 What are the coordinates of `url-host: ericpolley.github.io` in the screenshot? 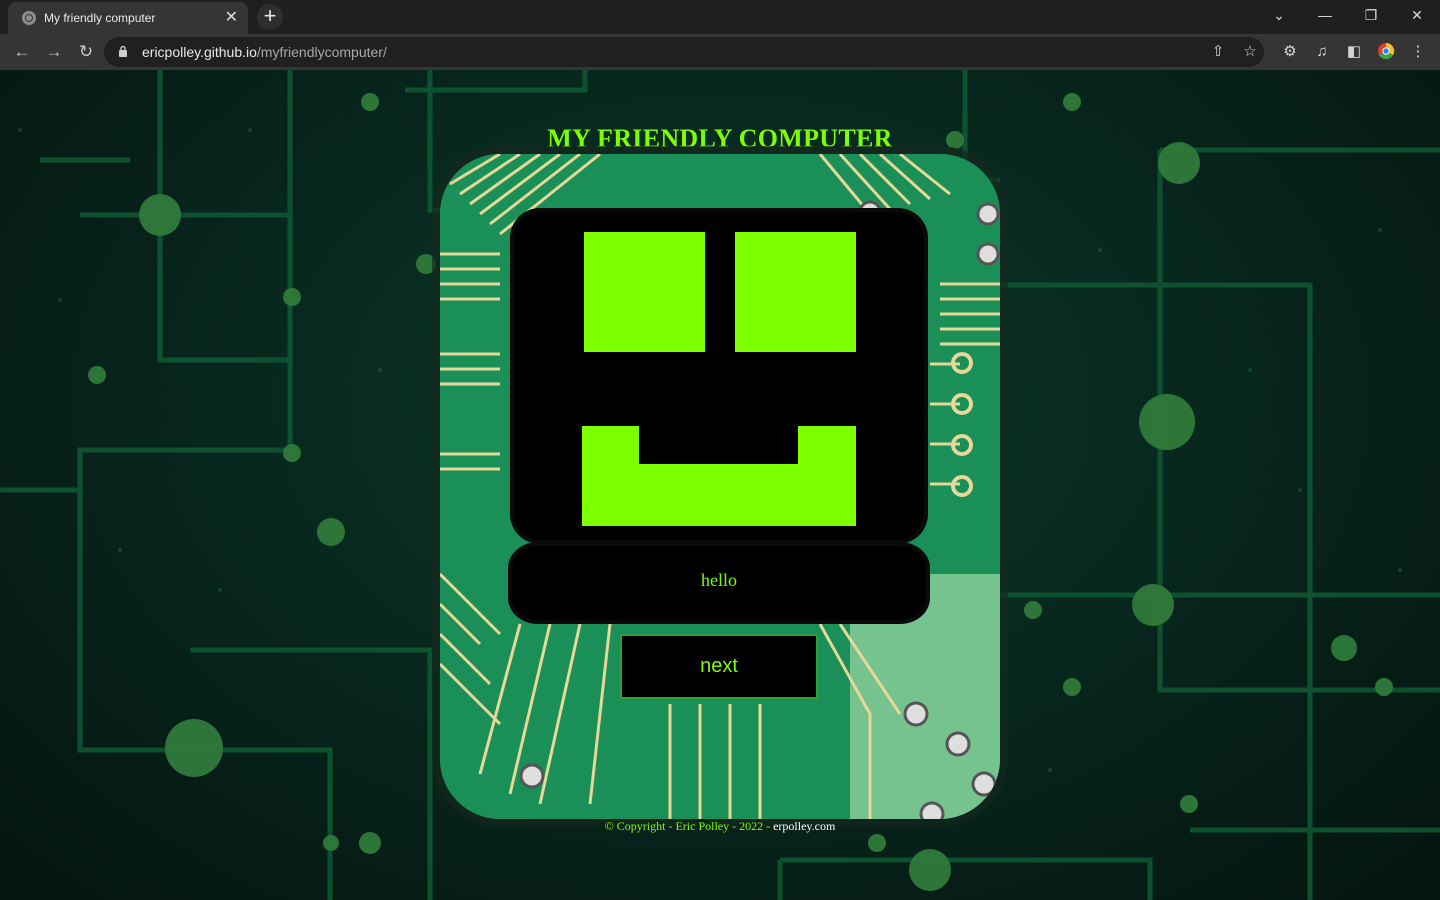 It's located at (199, 52).